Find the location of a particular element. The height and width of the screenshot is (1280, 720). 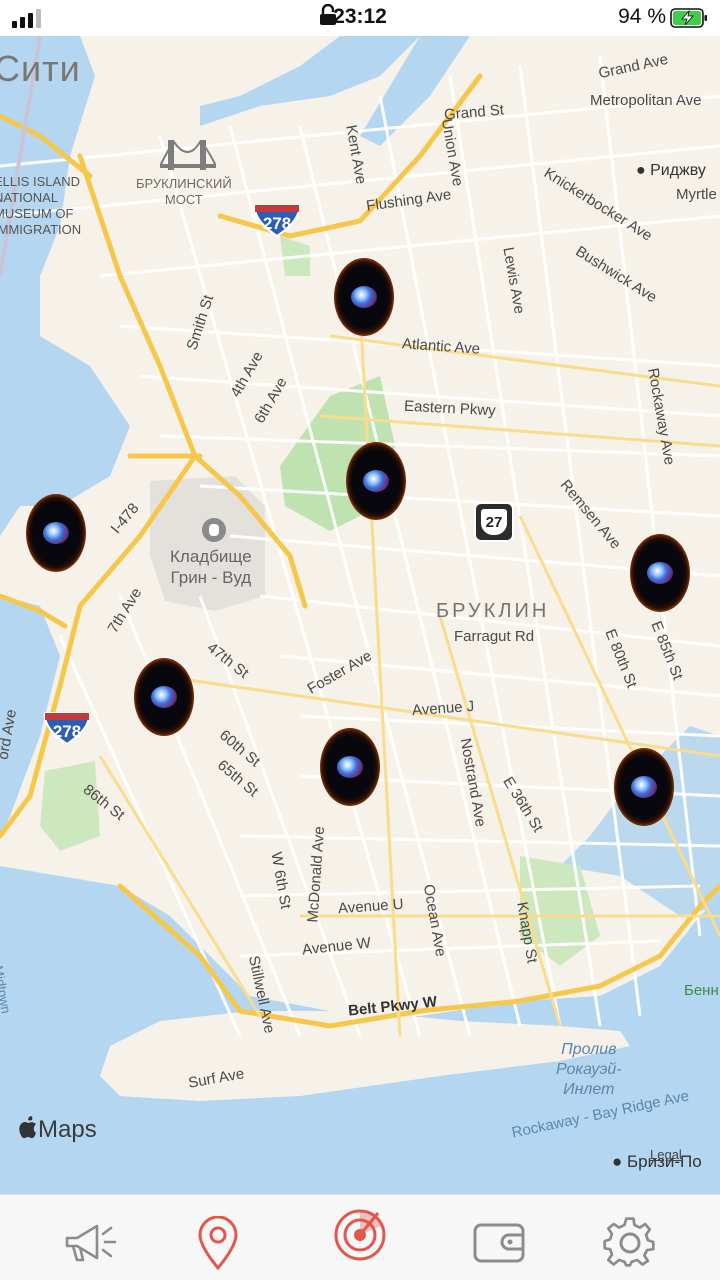

route-27-shield: 27 is located at coordinates (494, 522).